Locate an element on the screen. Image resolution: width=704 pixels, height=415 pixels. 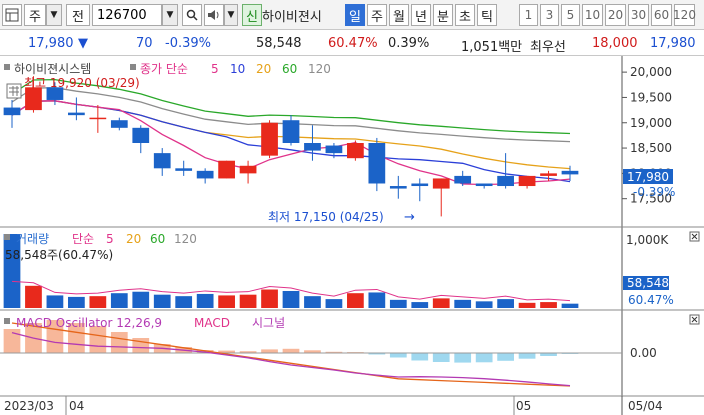
volume-ma-60-label: 60 is located at coordinates (157, 239).